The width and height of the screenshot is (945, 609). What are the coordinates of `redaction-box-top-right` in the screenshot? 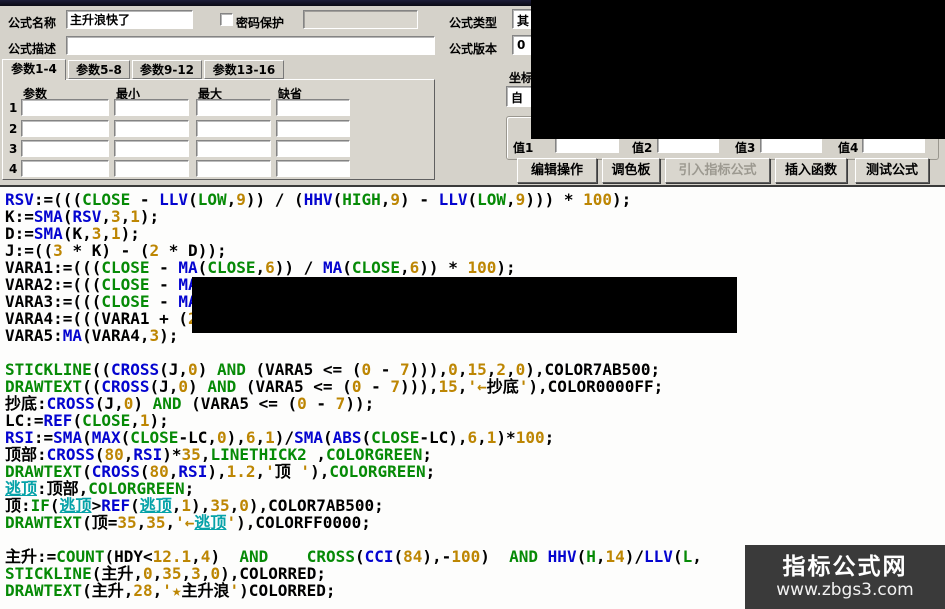 It's located at (738, 69).